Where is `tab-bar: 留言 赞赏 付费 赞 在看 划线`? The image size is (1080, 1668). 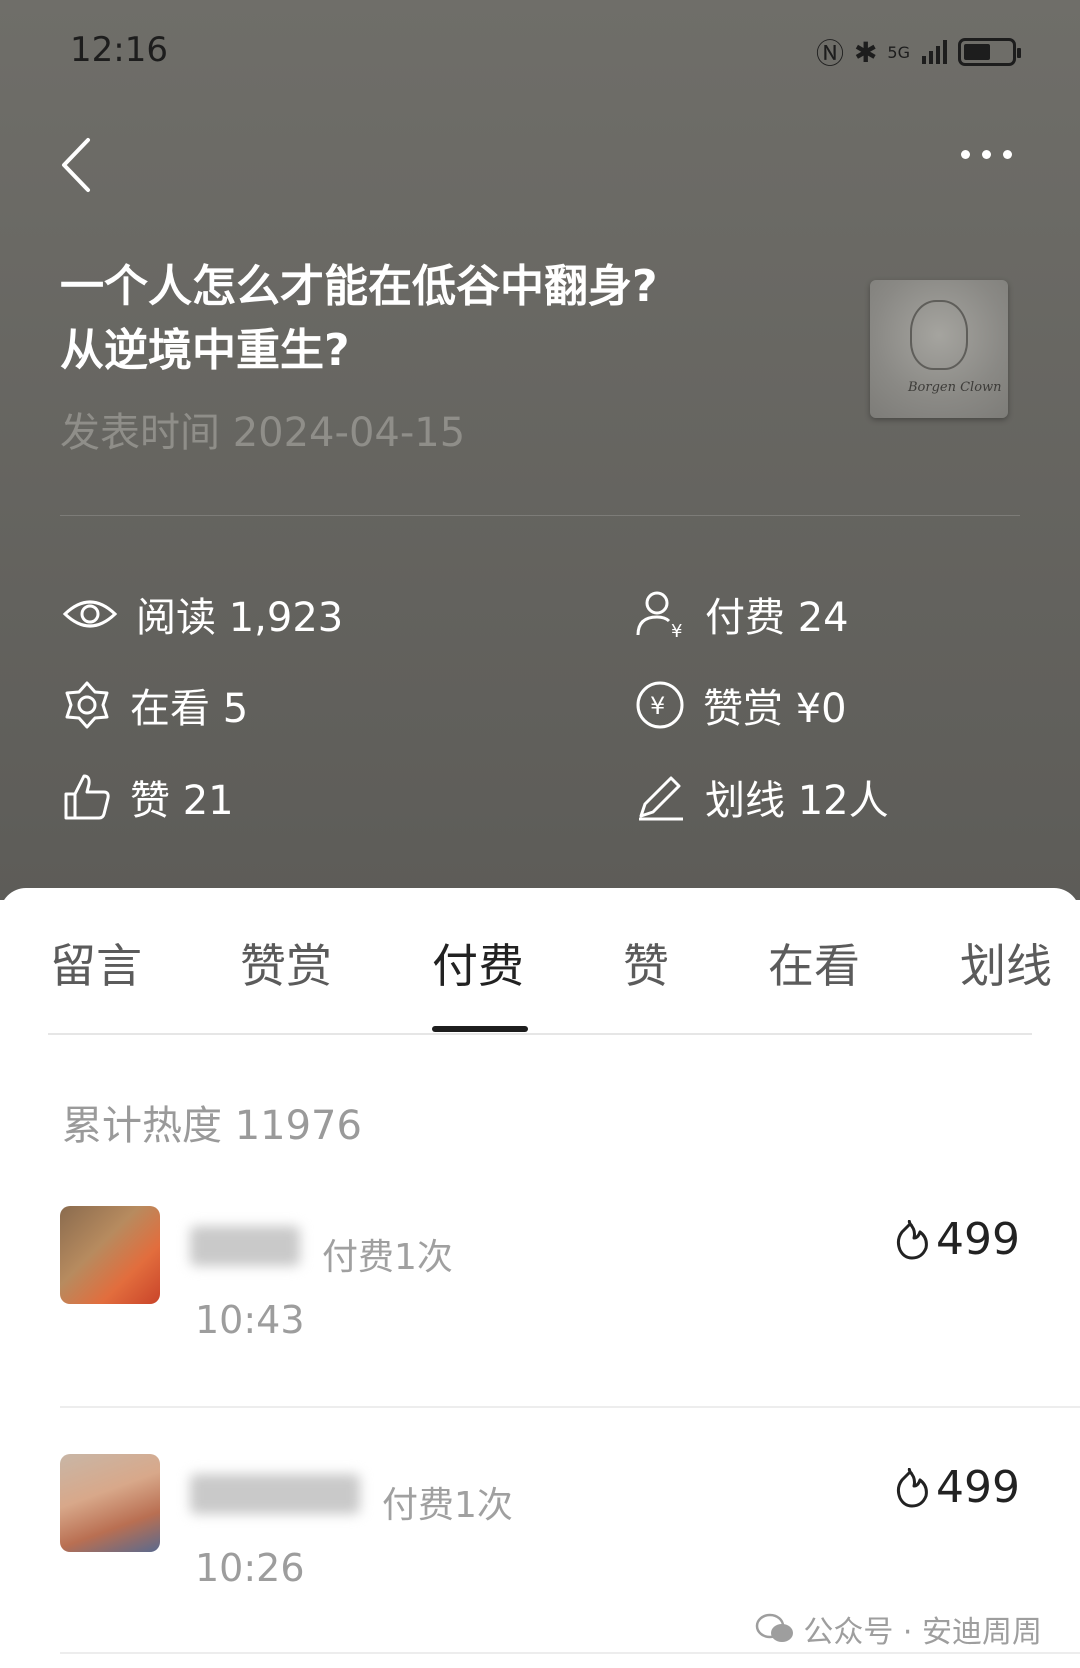
tab-bar: 留言 赞赏 付费 赞 在看 划线 is located at coordinates (540, 961).